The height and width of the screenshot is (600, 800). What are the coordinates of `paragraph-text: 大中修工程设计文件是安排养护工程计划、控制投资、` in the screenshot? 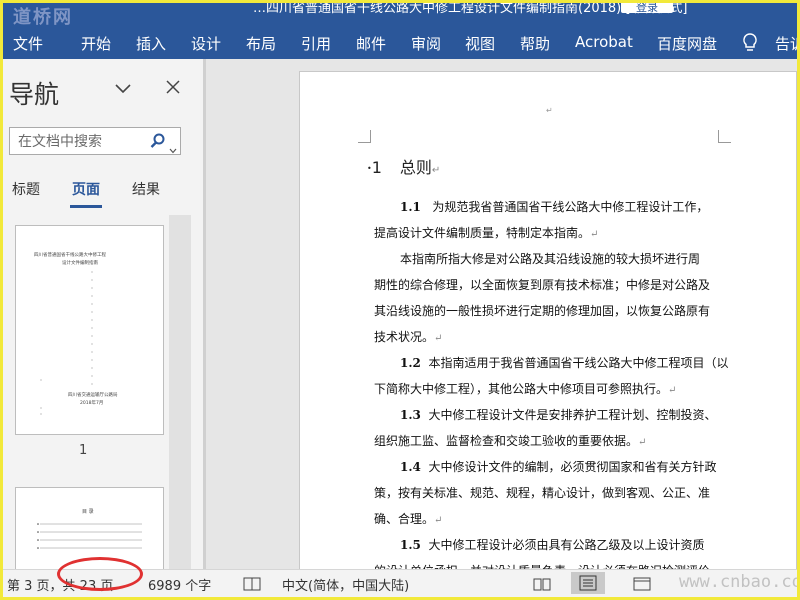 It's located at (572, 415).